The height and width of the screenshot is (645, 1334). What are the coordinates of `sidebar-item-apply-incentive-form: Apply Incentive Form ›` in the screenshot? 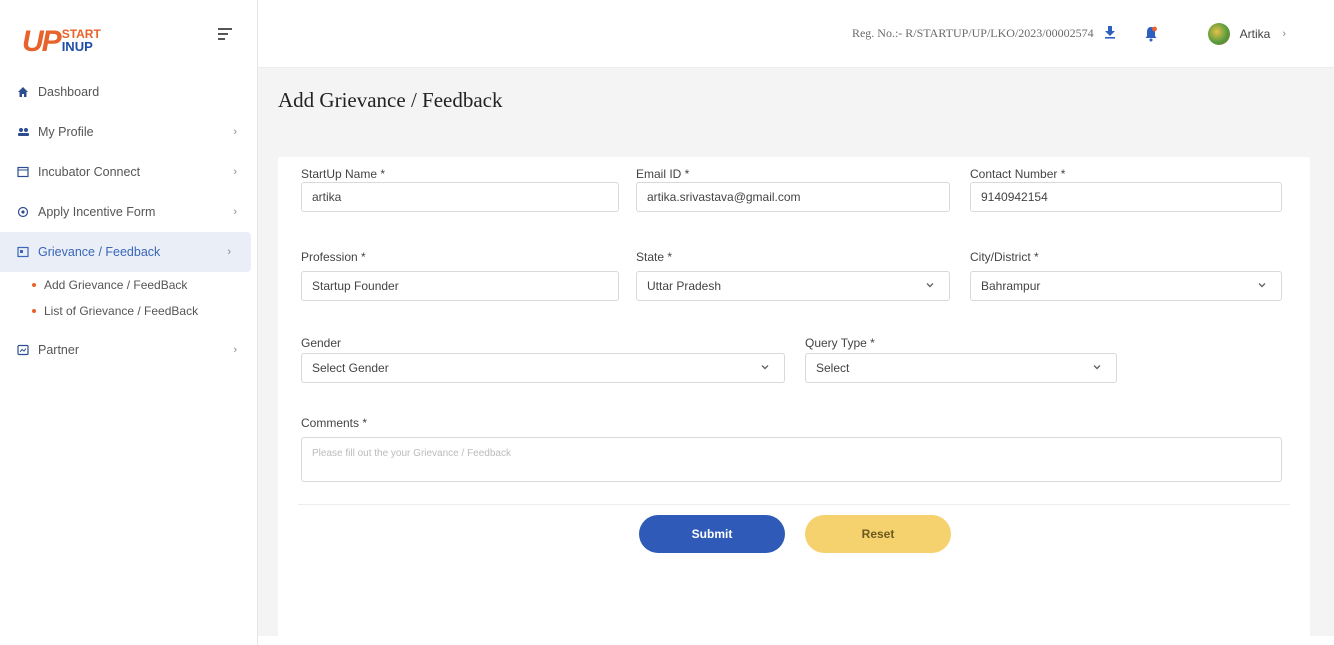 It's located at (128, 212).